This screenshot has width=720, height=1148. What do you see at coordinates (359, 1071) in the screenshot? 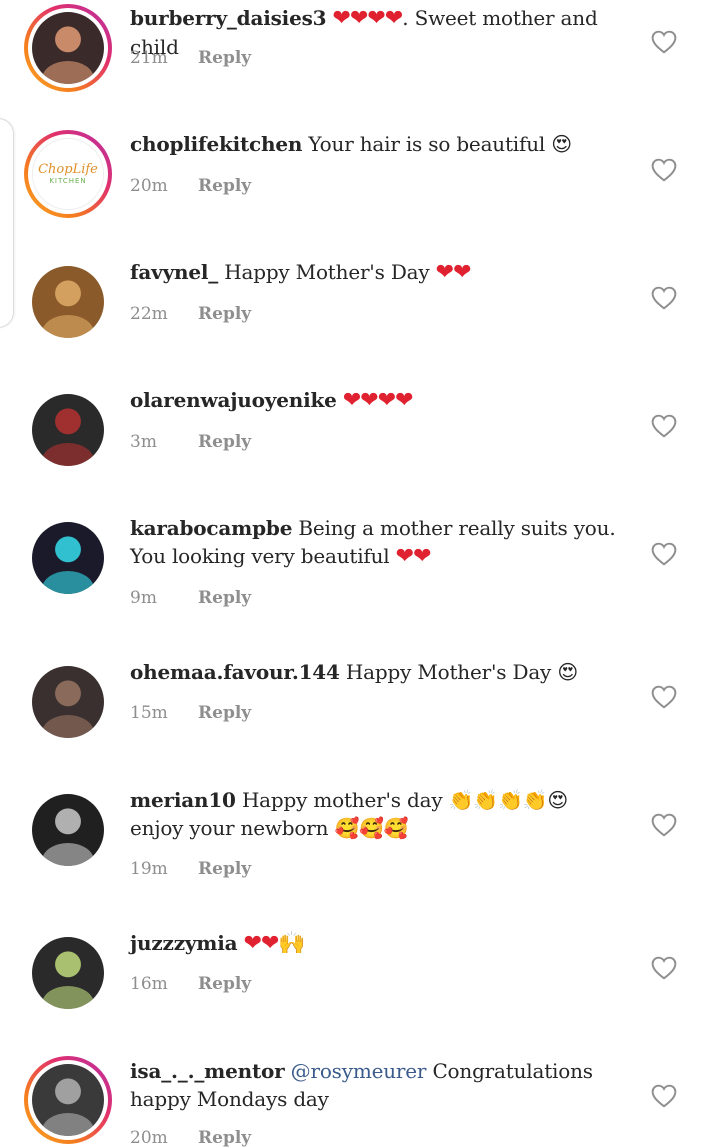
I see `mention-link: @rosymeurer` at bounding box center [359, 1071].